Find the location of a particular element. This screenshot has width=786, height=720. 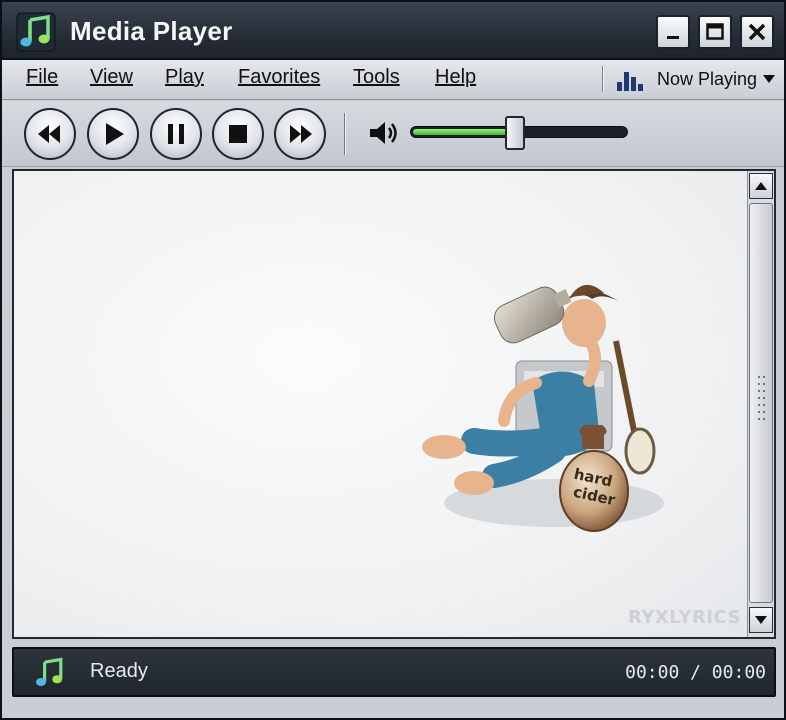

transport-toolbar is located at coordinates (393, 134).